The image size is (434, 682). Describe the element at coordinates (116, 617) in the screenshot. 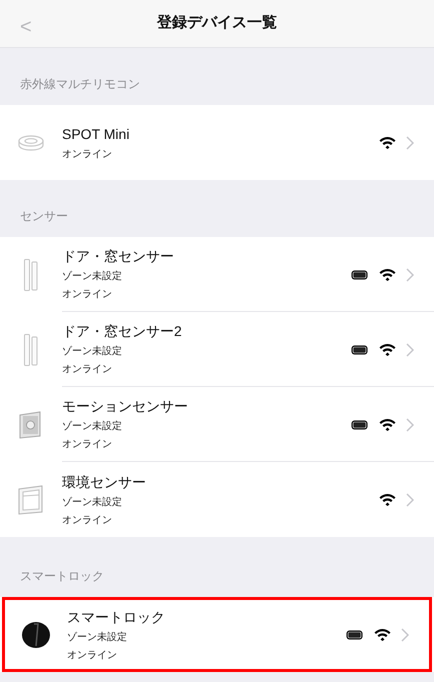

I see `device-name: スマートロック` at that location.